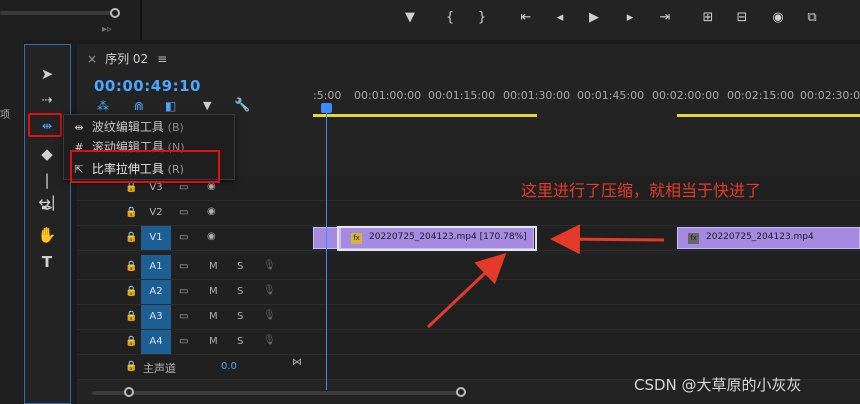  What do you see at coordinates (5, 115) in the screenshot?
I see `project-label: 项` at bounding box center [5, 115].